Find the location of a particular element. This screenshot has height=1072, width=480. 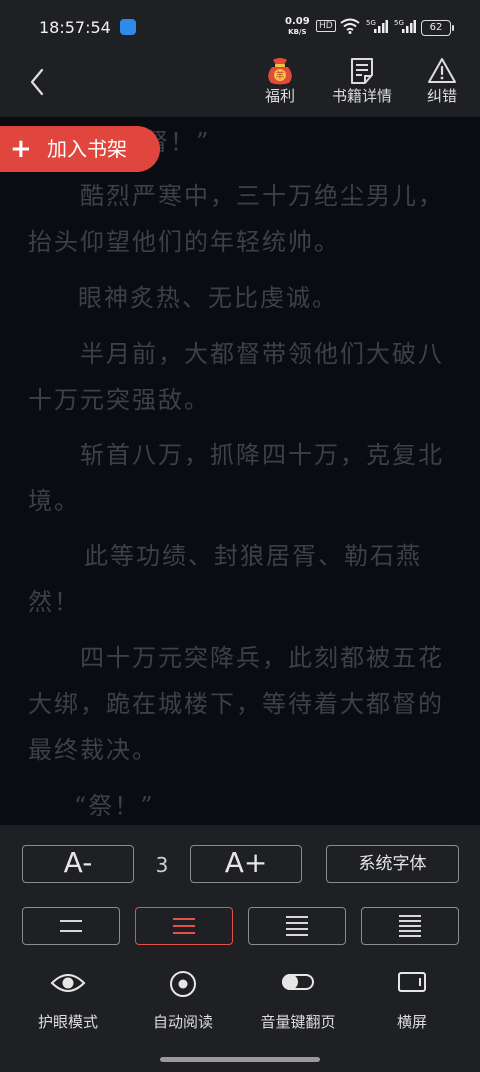

paragraph: 此等功绩、封狼居胥、勒石燕然！ is located at coordinates (225, 579).